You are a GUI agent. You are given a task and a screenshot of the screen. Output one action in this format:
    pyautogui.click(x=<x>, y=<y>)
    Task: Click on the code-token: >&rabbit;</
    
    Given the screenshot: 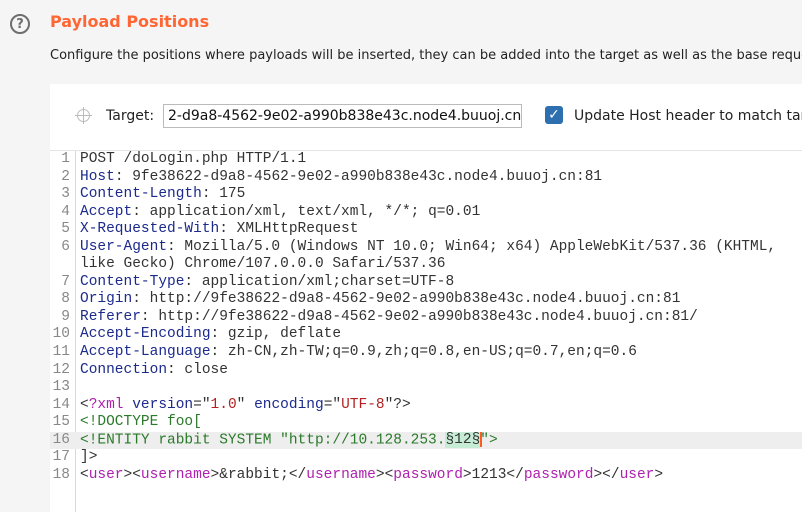 What is the action you would take?
    pyautogui.click(x=258, y=474)
    